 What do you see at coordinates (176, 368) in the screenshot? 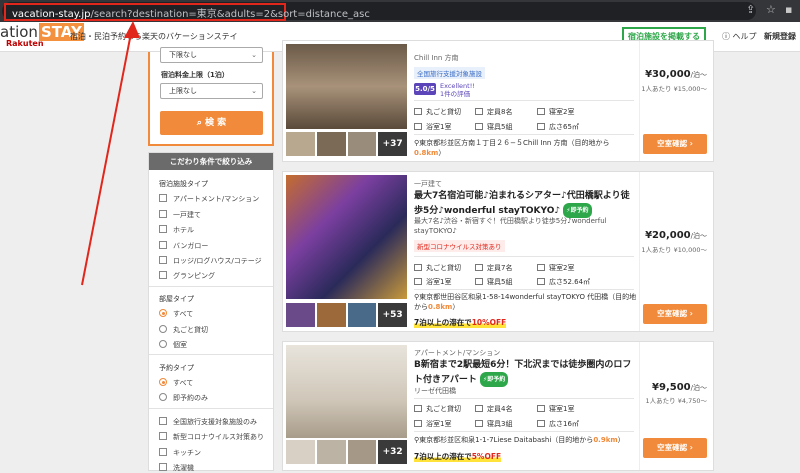
I see `booking-type-label: 予約タイプ` at bounding box center [176, 368].